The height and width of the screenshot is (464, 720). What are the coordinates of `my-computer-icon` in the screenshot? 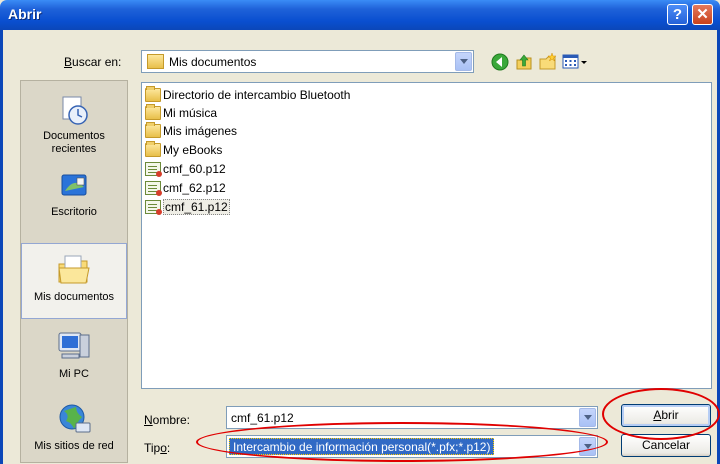 It's located at (74, 345).